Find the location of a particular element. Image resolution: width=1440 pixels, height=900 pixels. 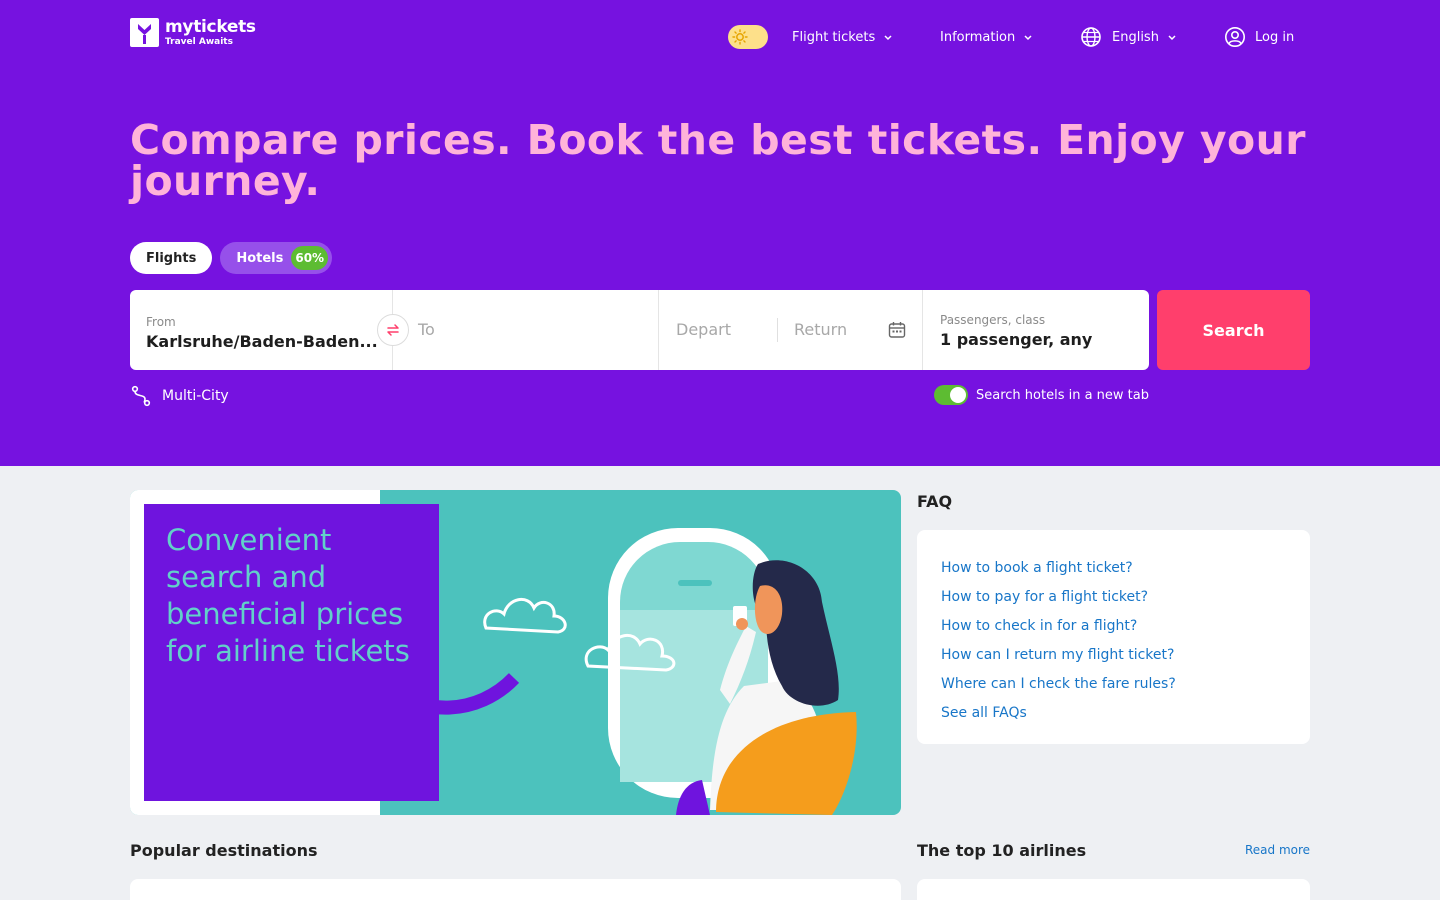

nav-language-label: English is located at coordinates (1135, 37).